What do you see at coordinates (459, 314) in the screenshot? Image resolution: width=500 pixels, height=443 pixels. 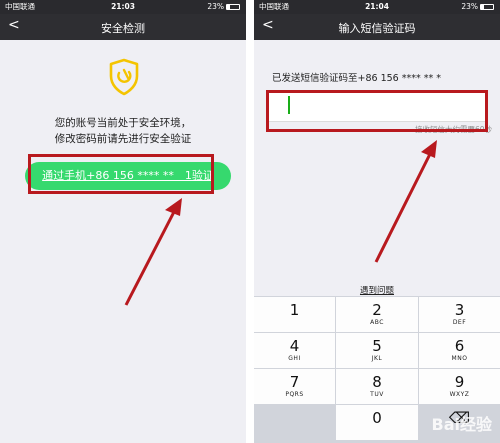 I see `key-3: 3 DEF` at bounding box center [459, 314].